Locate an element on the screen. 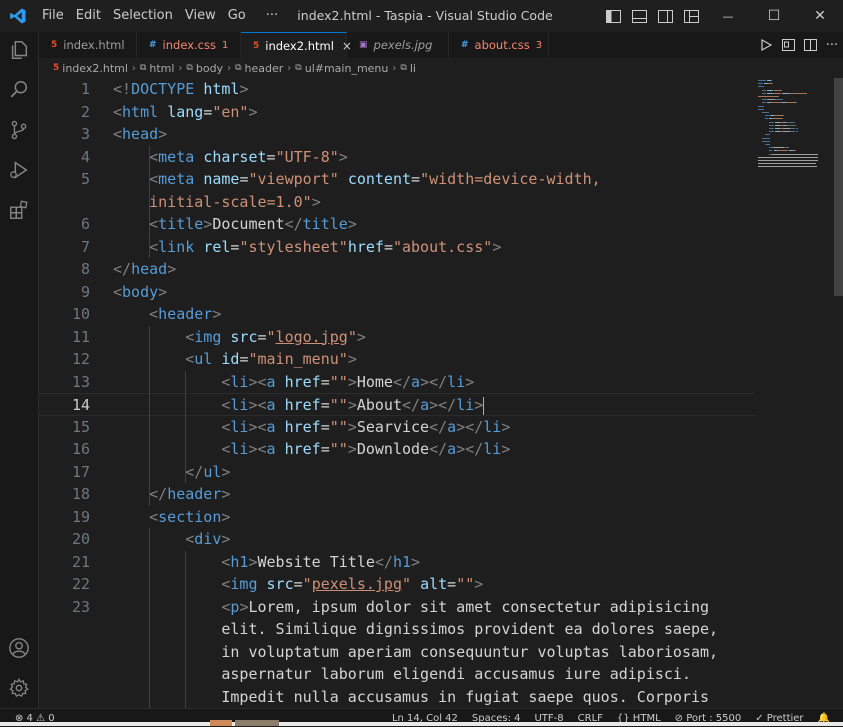 The image size is (843, 727). open-preview-icon is located at coordinates (788, 45).